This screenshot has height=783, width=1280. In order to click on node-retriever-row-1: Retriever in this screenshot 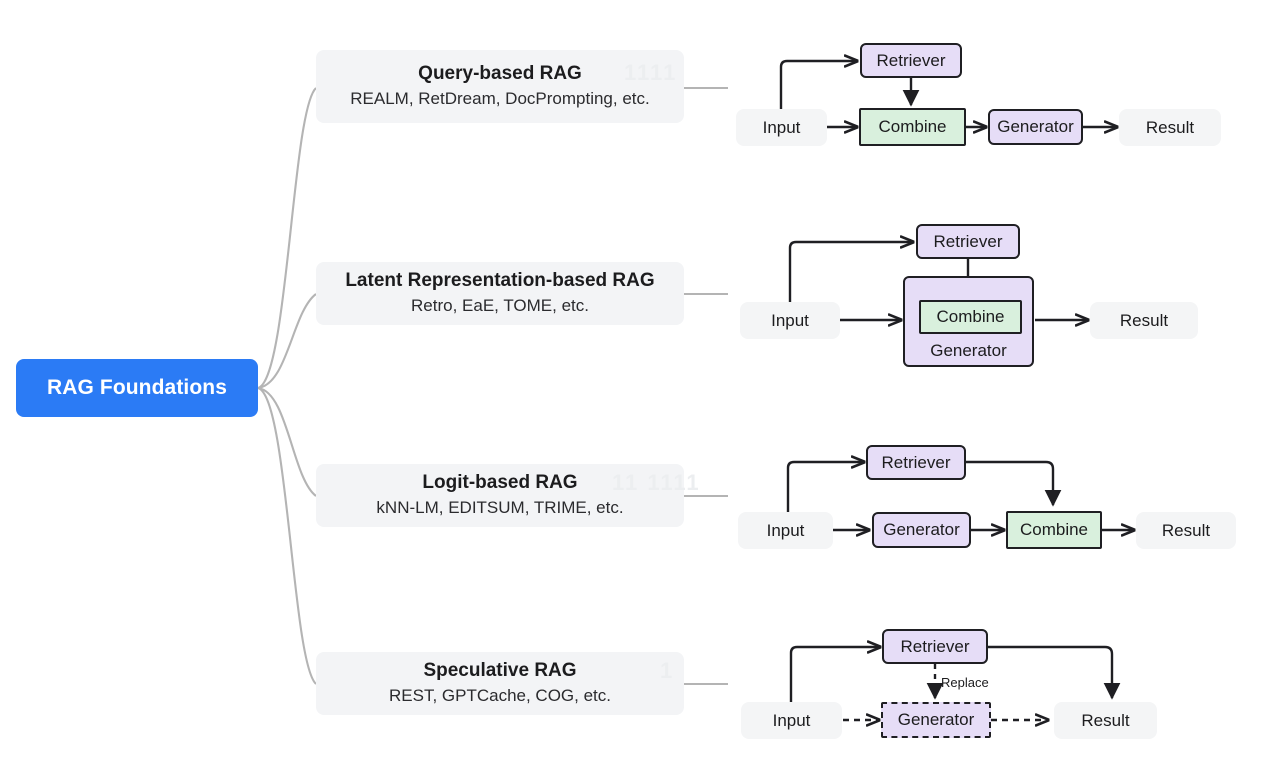, I will do `click(911, 60)`.